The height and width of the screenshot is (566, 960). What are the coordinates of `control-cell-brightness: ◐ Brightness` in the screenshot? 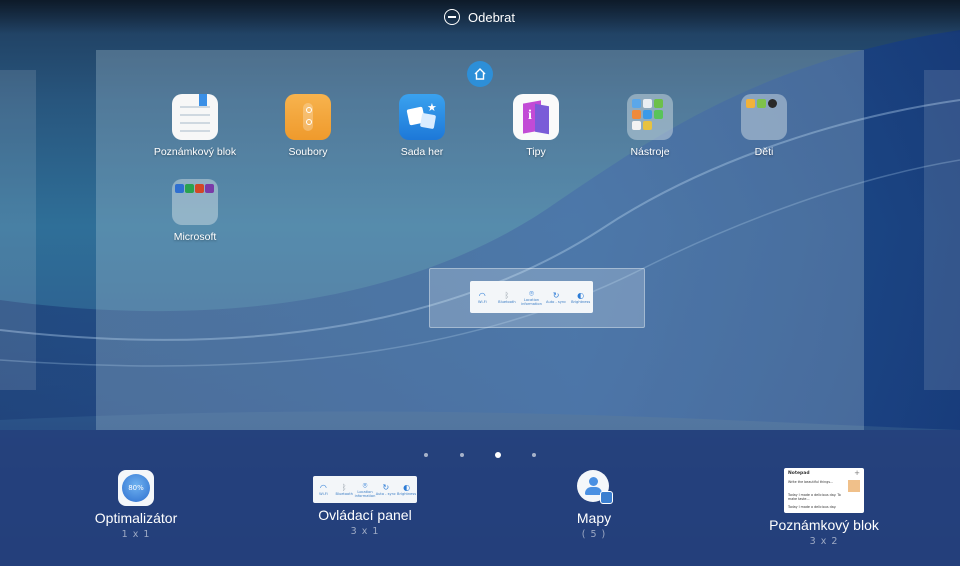 It's located at (581, 297).